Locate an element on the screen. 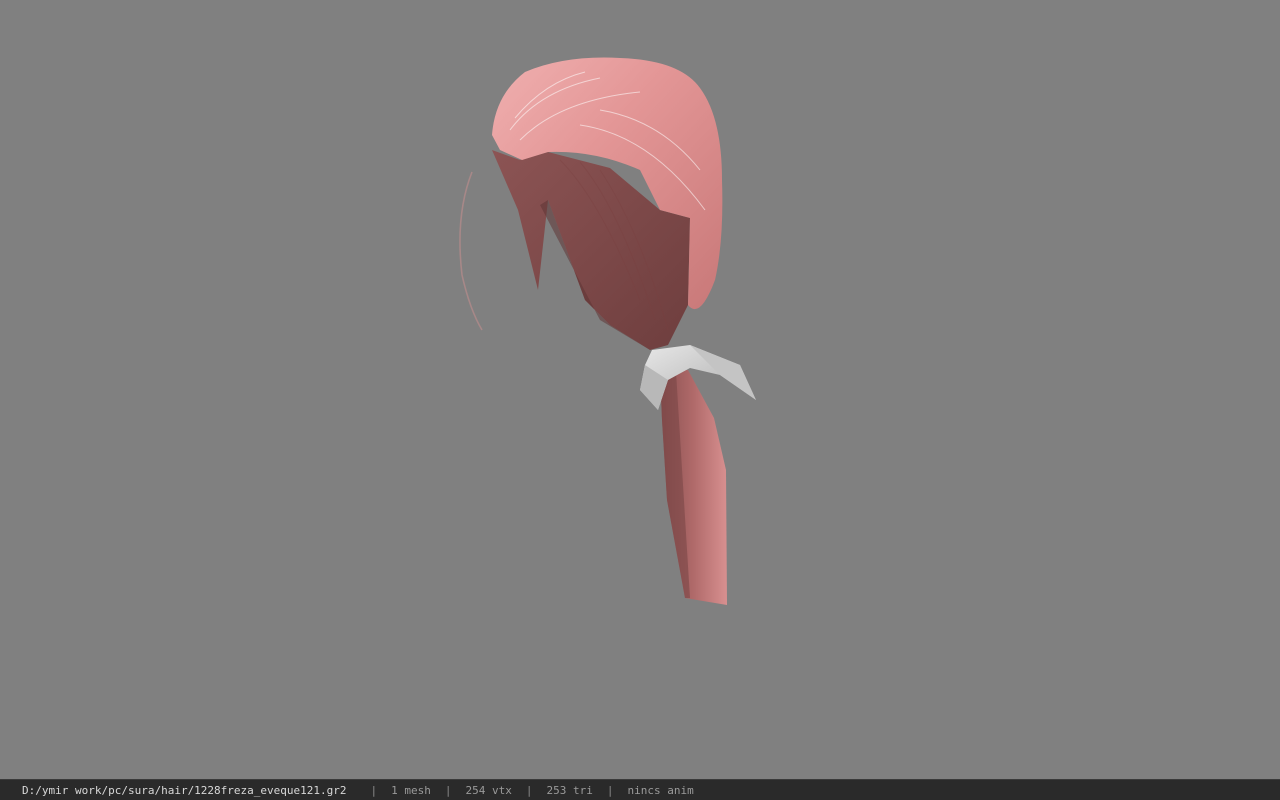  vertex-count: 254 vtx is located at coordinates (488, 790).